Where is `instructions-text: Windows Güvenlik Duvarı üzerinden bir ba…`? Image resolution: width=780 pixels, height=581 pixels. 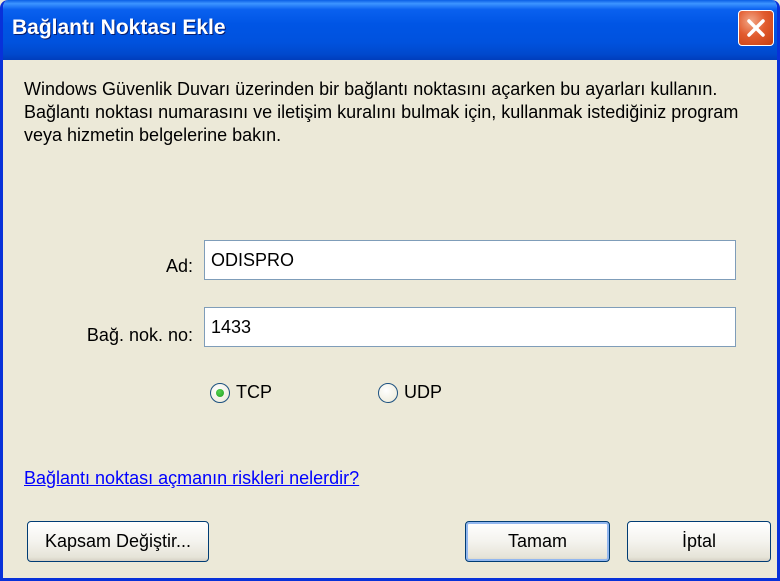
instructions-text: Windows Güvenlik Duvarı üzerinden bir ba… is located at coordinates (381, 112).